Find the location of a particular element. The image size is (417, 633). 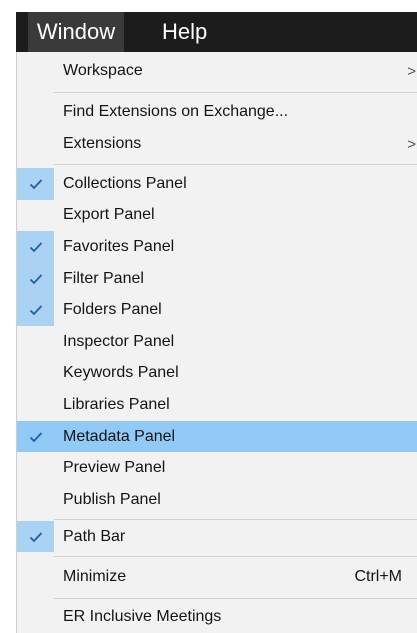

menu-item-export-panel: Export Panel is located at coordinates (217, 216).